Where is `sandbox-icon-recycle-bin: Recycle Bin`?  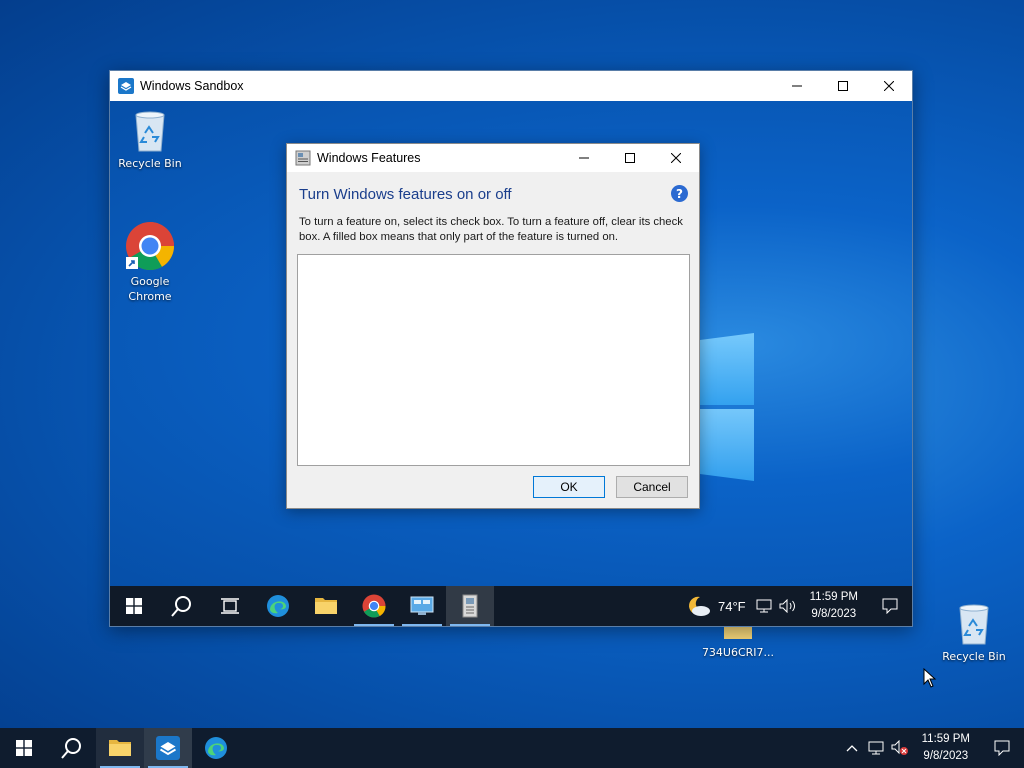
sandbox-icon-recycle-bin: Recycle Bin is located at coordinates (150, 140).